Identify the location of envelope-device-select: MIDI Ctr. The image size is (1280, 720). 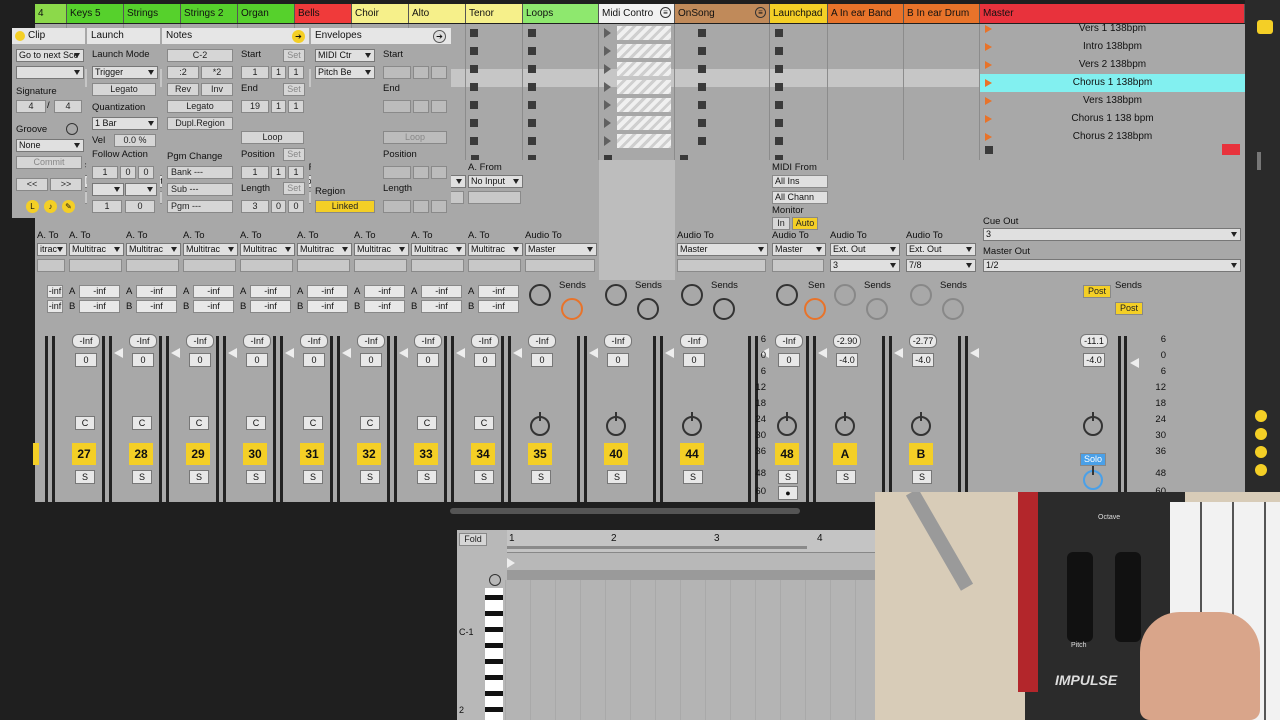
(345, 55).